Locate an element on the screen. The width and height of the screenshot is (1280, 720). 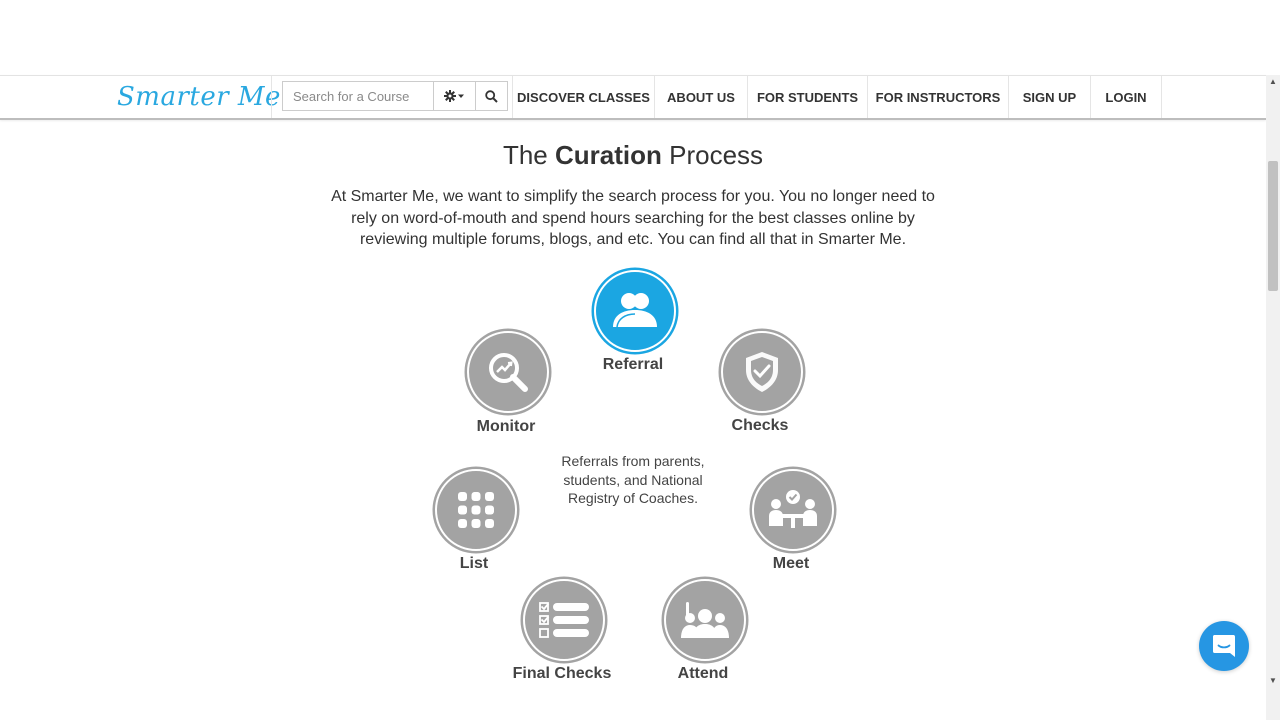
nav-for-instructors: FOR INSTRUCTORS is located at coordinates (937, 97).